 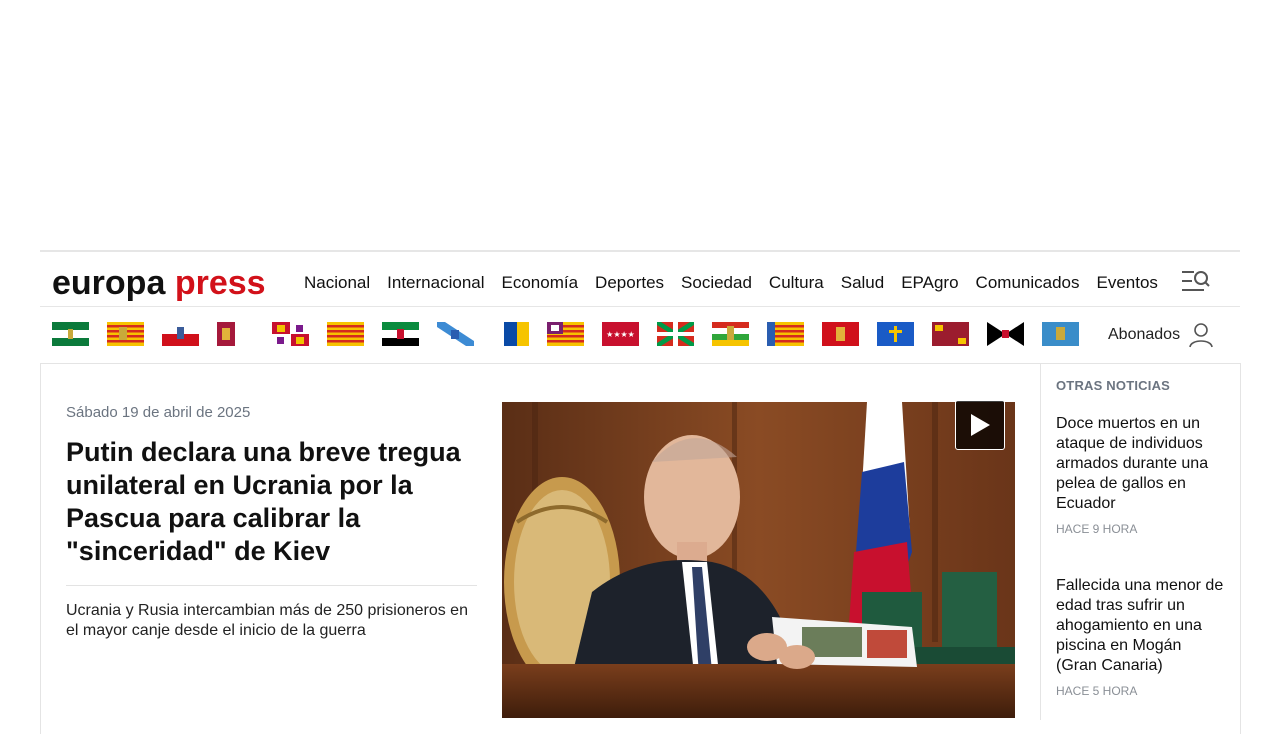 I want to click on sidebar-divider, so click(x=1040, y=542).